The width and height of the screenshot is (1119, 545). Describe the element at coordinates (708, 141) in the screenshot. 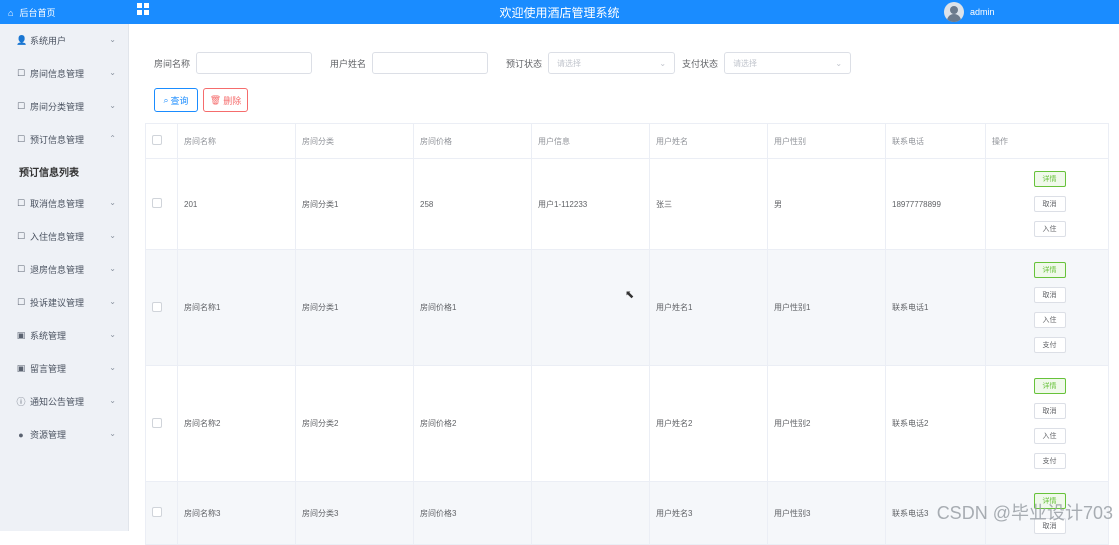

I see `column-header: 用户姓名` at that location.